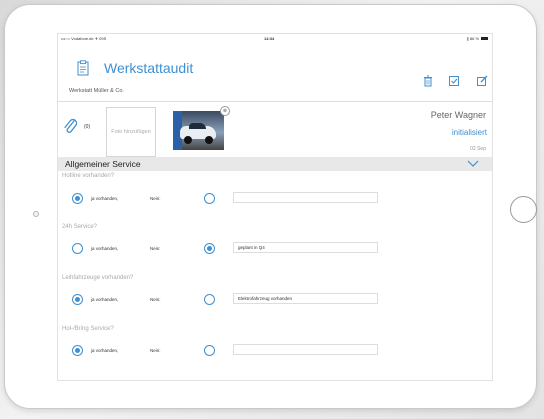  I want to click on chevron-down-icon, so click(473, 163).